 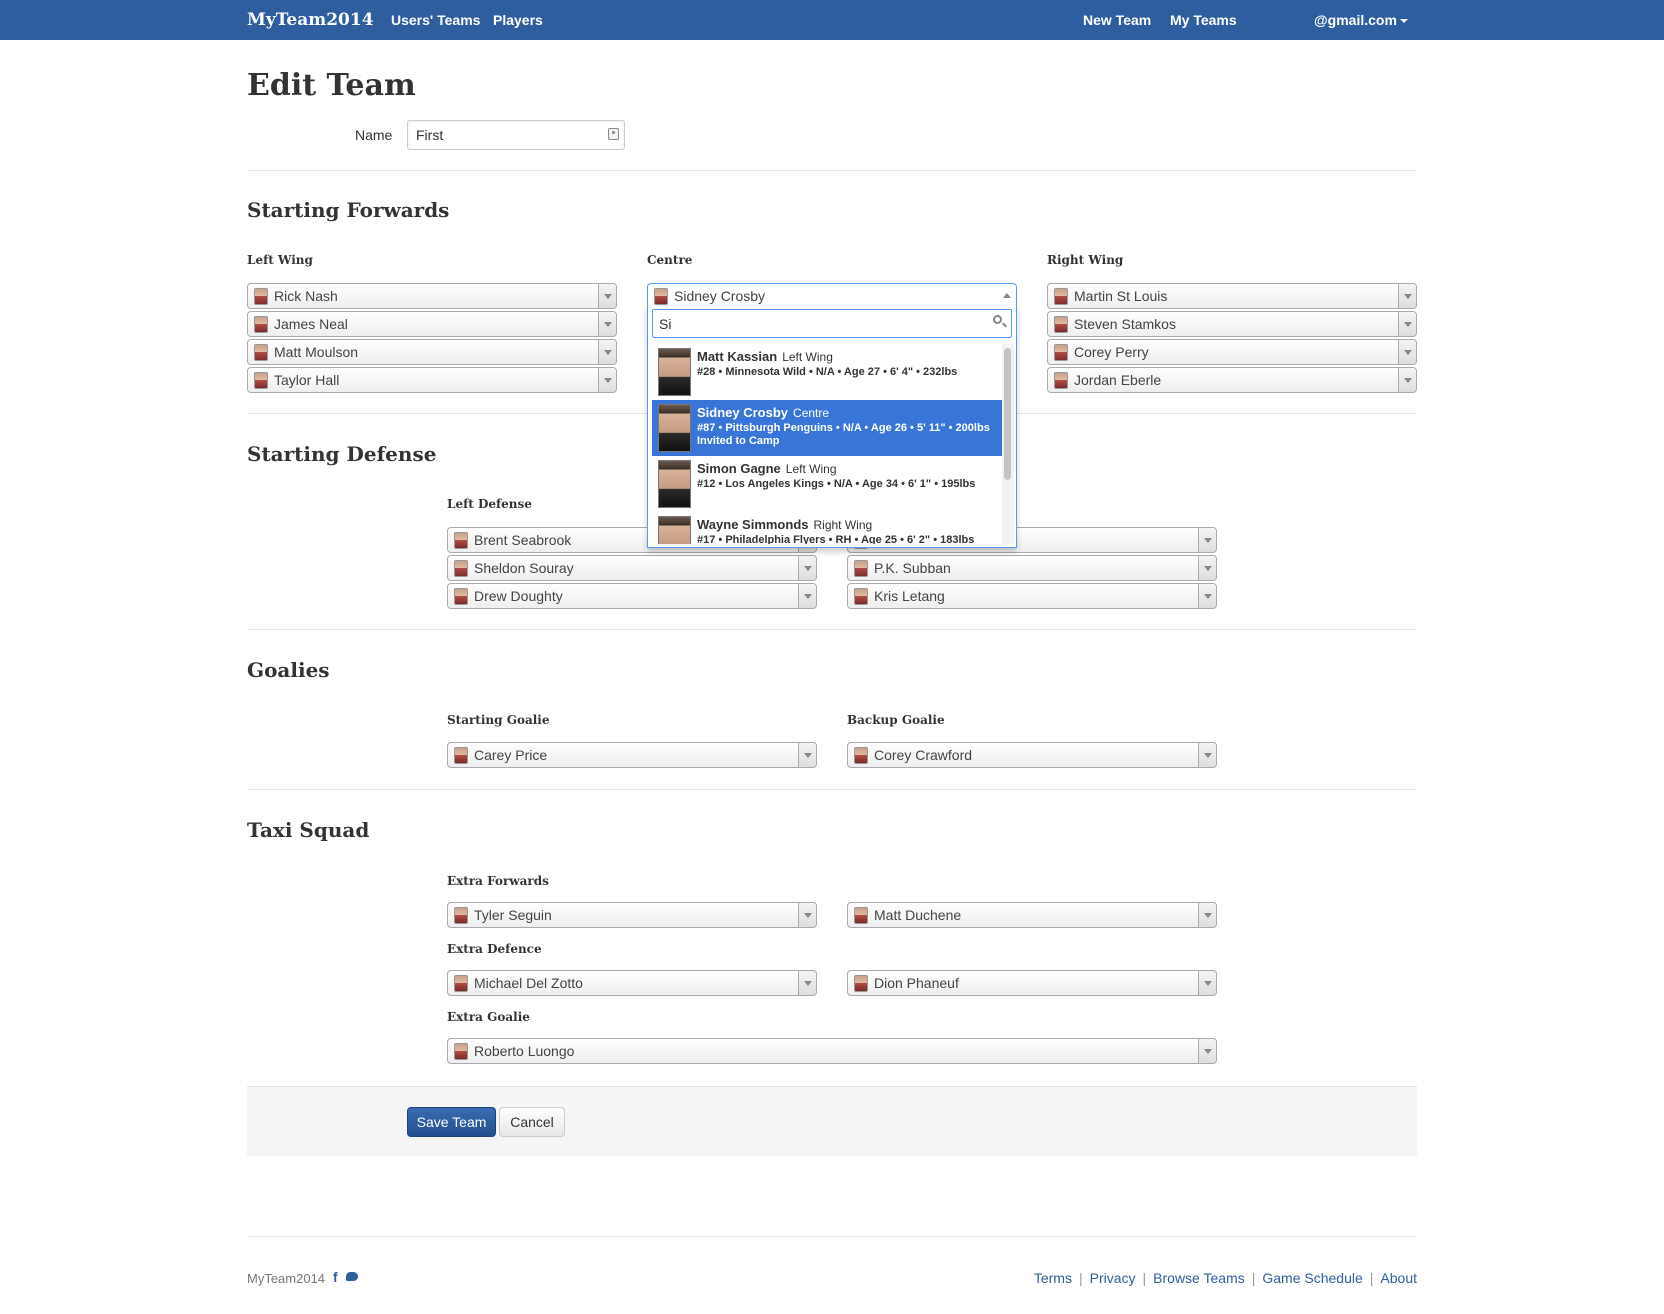 What do you see at coordinates (435, 20) in the screenshot?
I see `nav-users-teams: Users' Teams` at bounding box center [435, 20].